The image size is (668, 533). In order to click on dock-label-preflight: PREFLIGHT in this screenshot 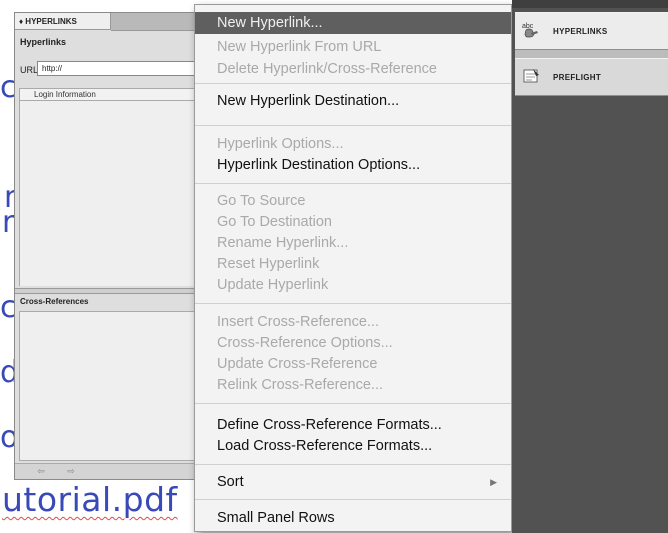, I will do `click(577, 77)`.